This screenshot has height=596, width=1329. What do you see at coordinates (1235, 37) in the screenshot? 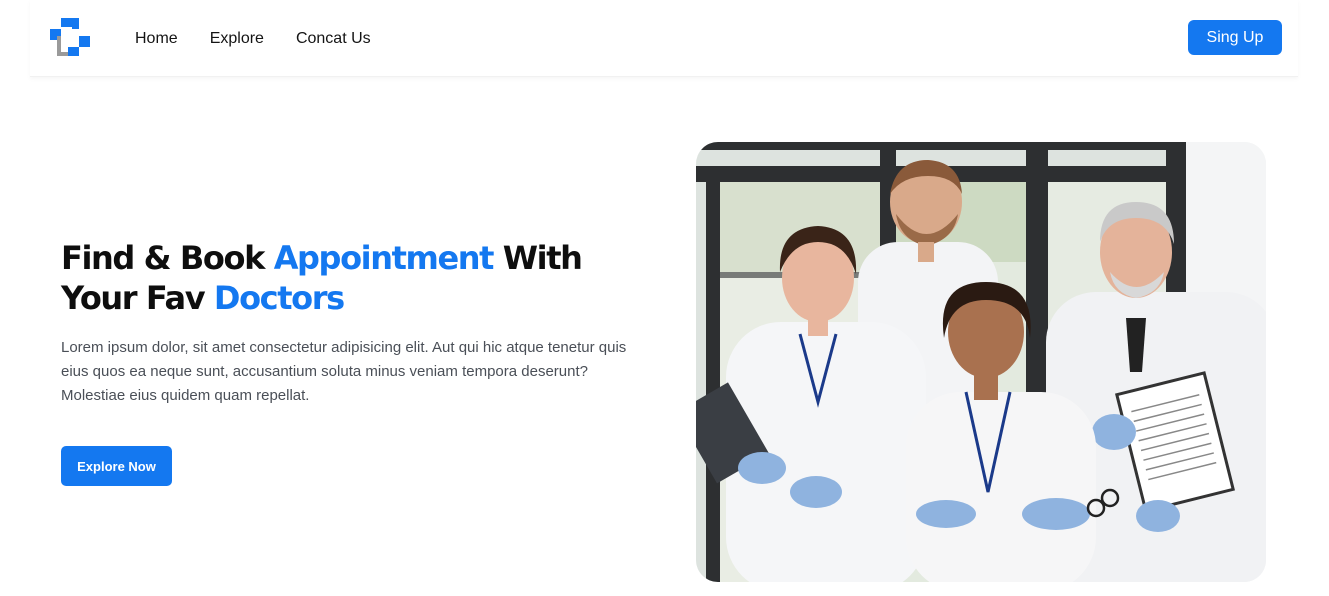
I see `signup-button: Sing Up` at bounding box center [1235, 37].